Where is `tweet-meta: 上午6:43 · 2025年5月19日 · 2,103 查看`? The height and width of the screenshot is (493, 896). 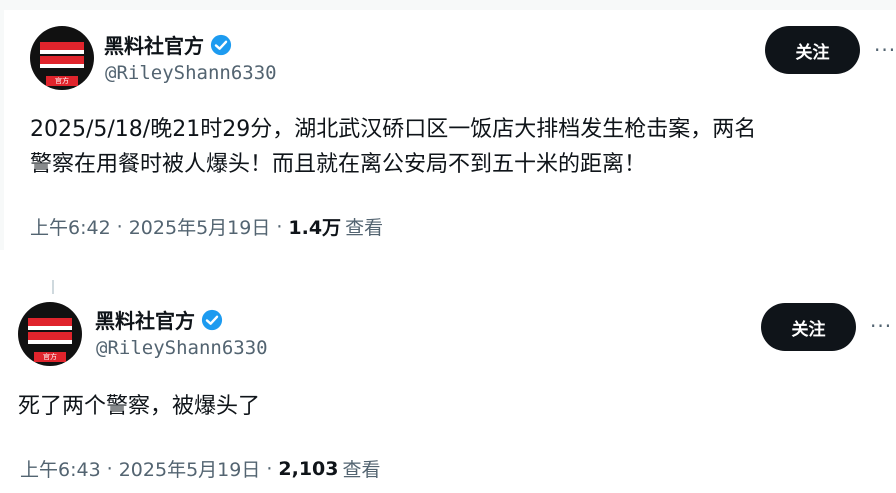
tweet-meta: 上午6:43 · 2025年5月19日 · 2,103 查看 is located at coordinates (200, 468).